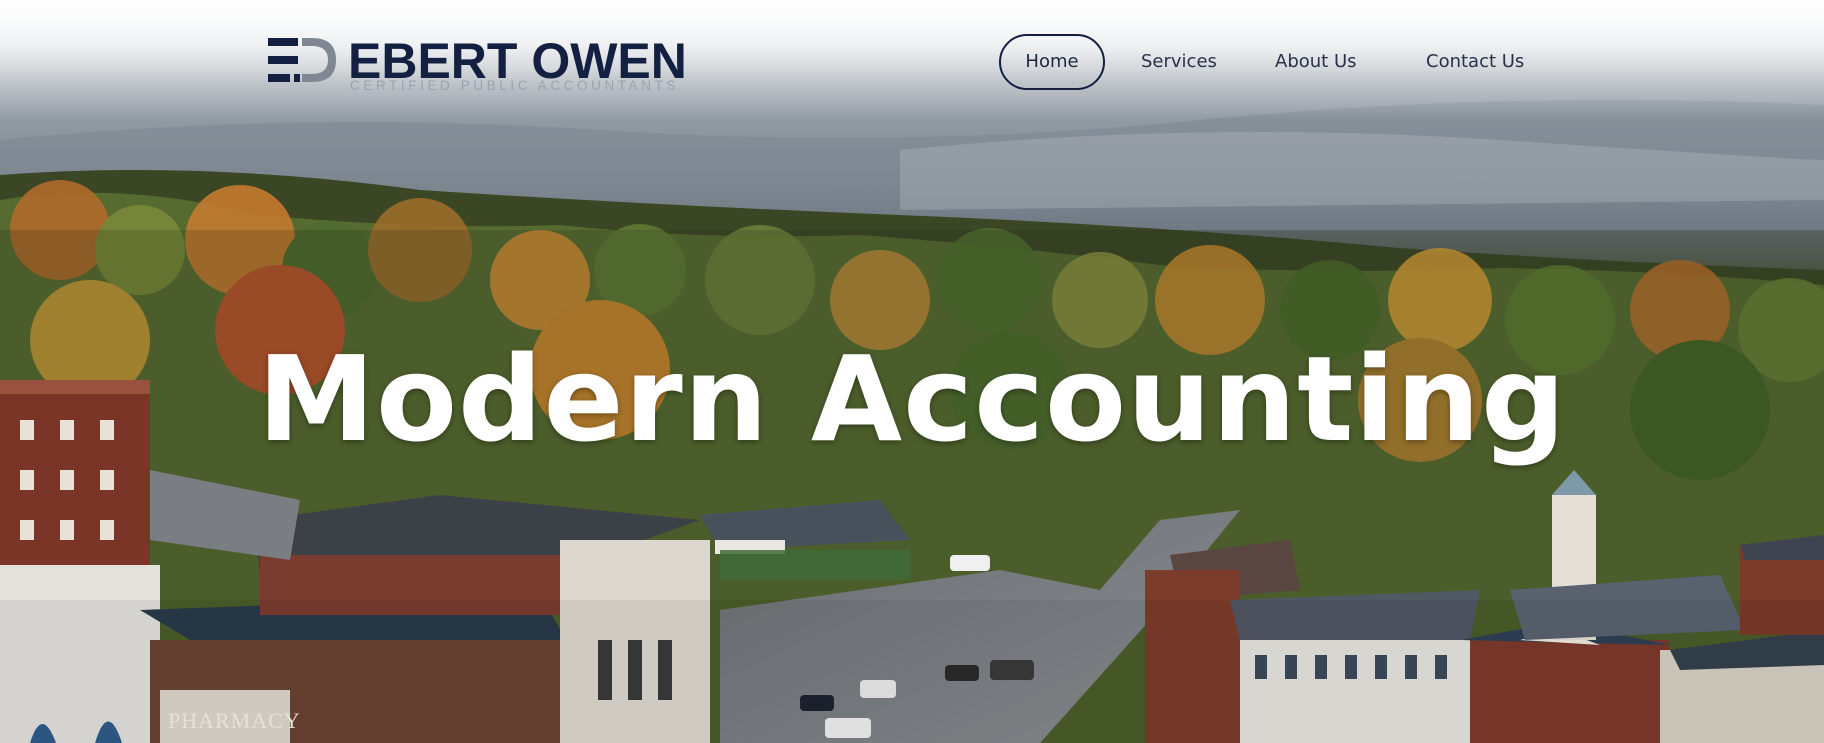  Describe the element at coordinates (1052, 62) in the screenshot. I see `nav-home-link: Home` at that location.